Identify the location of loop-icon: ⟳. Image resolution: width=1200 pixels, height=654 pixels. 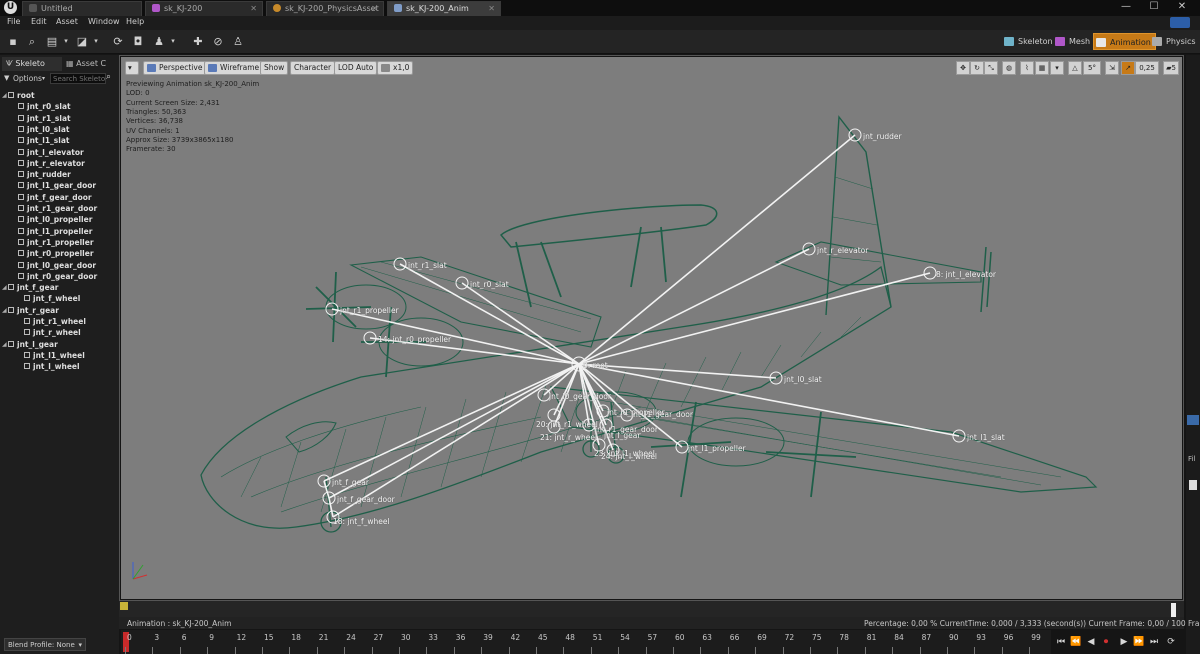
(1171, 642).